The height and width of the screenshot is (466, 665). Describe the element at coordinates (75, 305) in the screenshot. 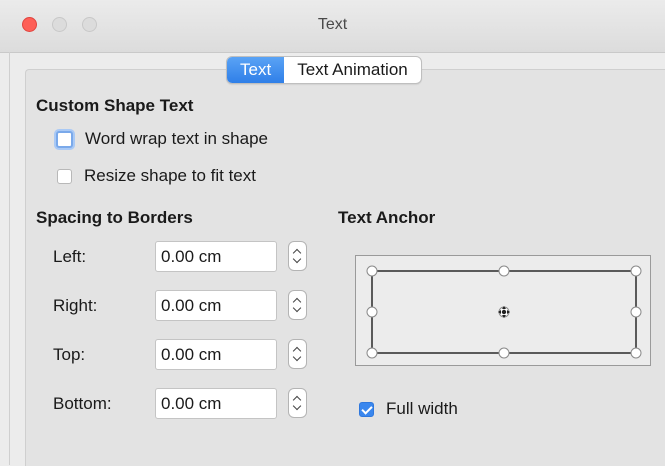

I see `right-label: Right:` at that location.